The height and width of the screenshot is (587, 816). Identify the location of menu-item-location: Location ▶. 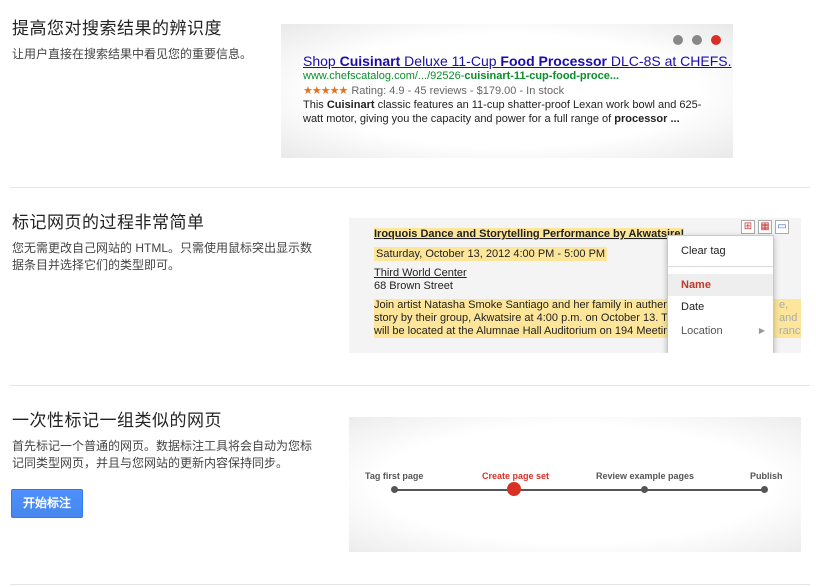
(720, 331).